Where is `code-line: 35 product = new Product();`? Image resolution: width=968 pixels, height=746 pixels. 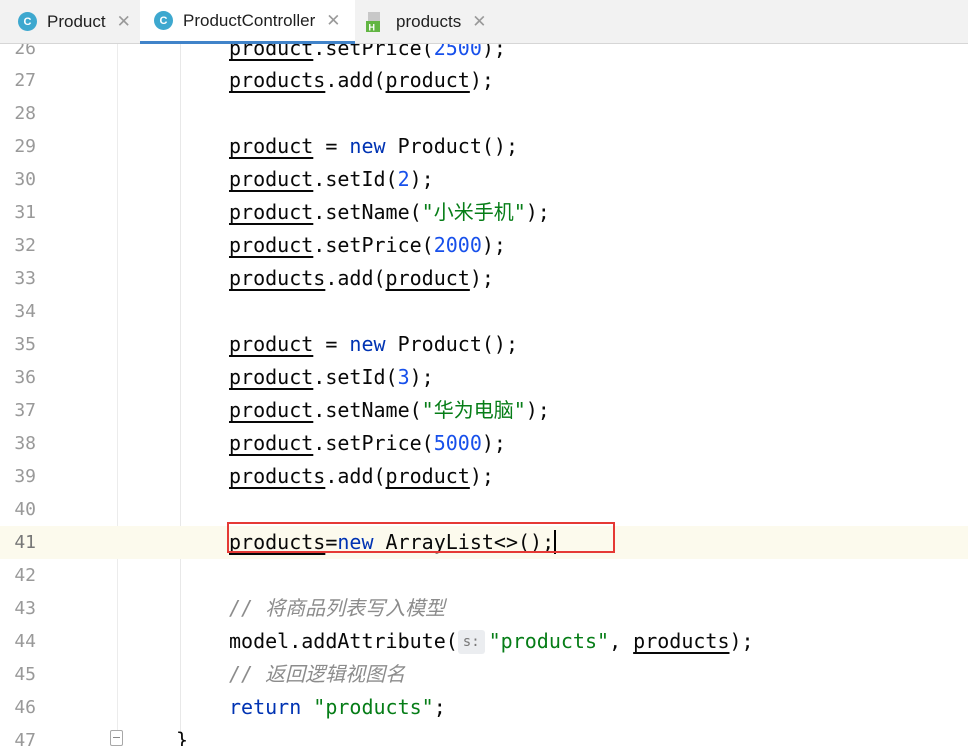
code-line: 35 product = new Product(); is located at coordinates (484, 344).